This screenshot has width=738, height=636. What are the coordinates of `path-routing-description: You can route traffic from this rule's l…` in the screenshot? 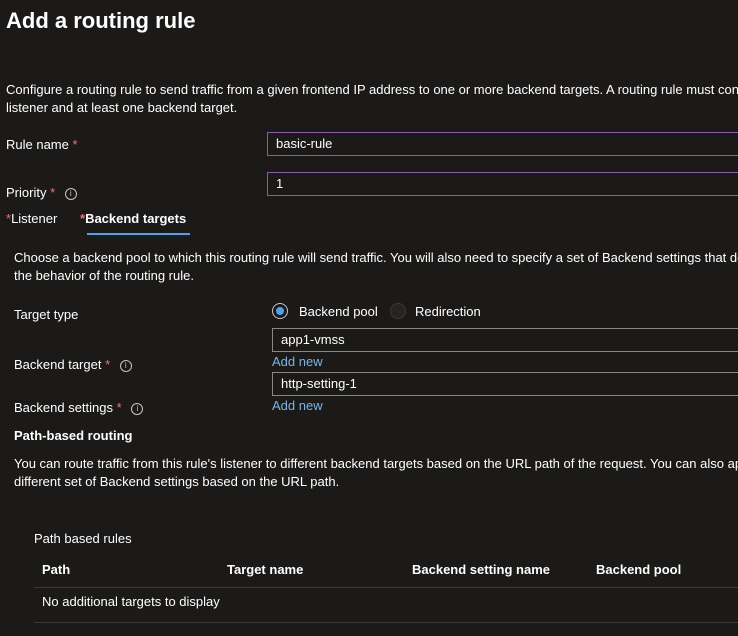 It's located at (376, 472).